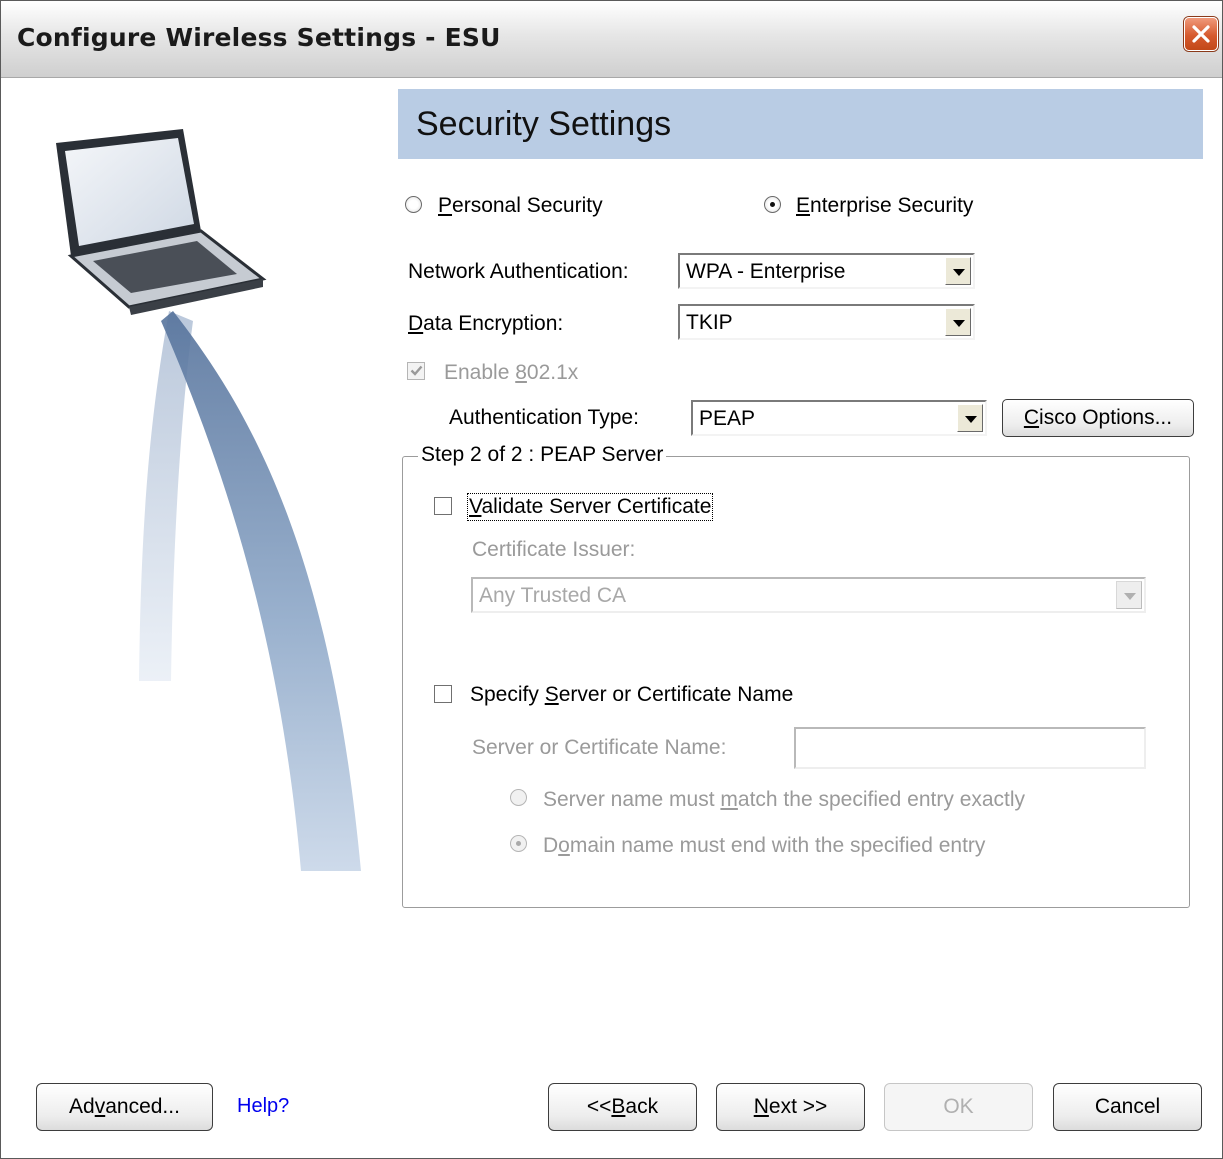 This screenshot has width=1223, height=1159. Describe the element at coordinates (518, 843) in the screenshot. I see `domain-end-radio` at that location.